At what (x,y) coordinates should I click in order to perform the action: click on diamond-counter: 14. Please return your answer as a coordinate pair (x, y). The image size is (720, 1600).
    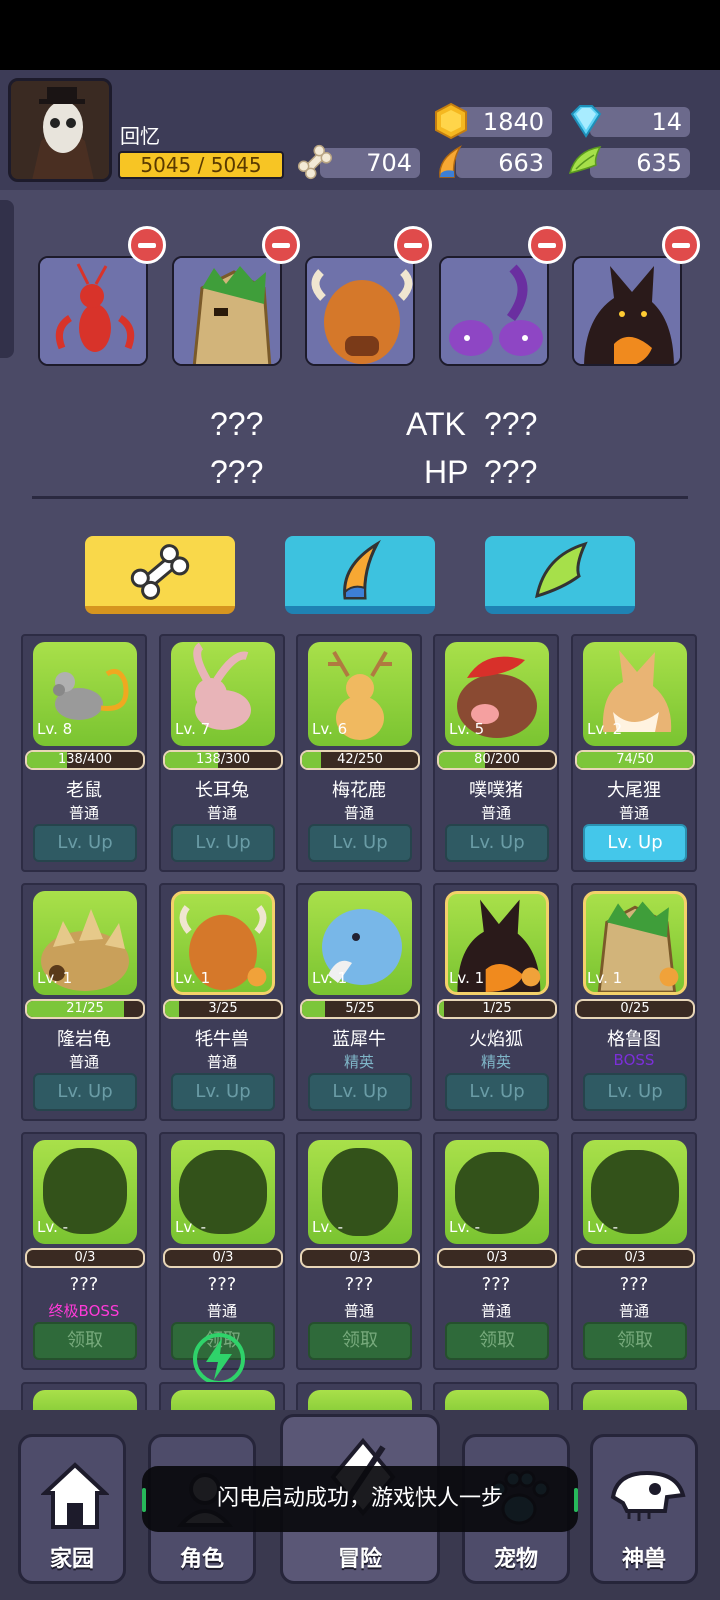
    Looking at the image, I should click on (640, 122).